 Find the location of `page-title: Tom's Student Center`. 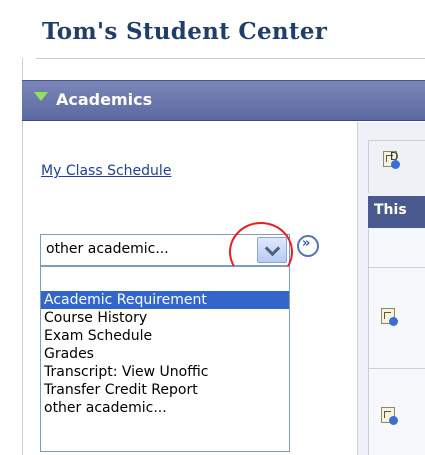

page-title: Tom's Student Center is located at coordinates (185, 31).